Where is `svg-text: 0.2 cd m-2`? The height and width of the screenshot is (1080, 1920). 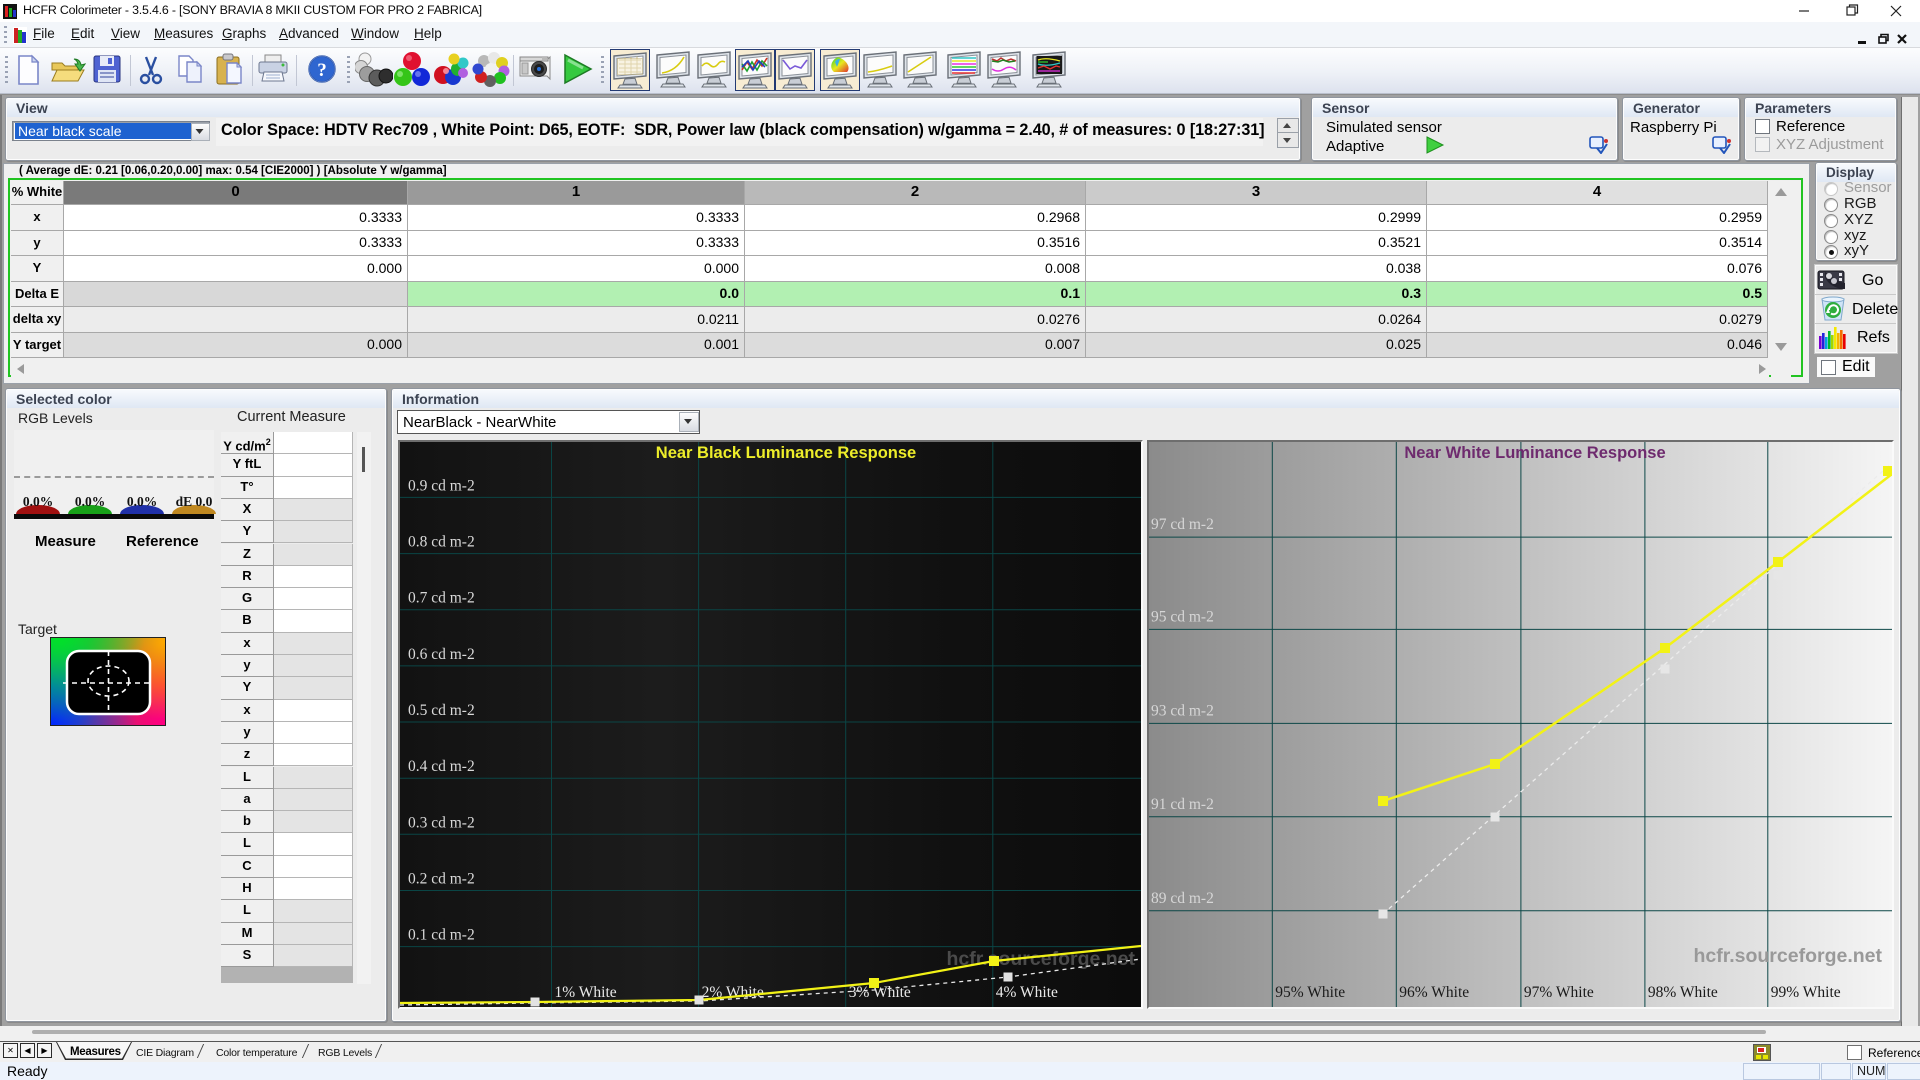
svg-text: 0.2 cd m-2 is located at coordinates (441, 879).